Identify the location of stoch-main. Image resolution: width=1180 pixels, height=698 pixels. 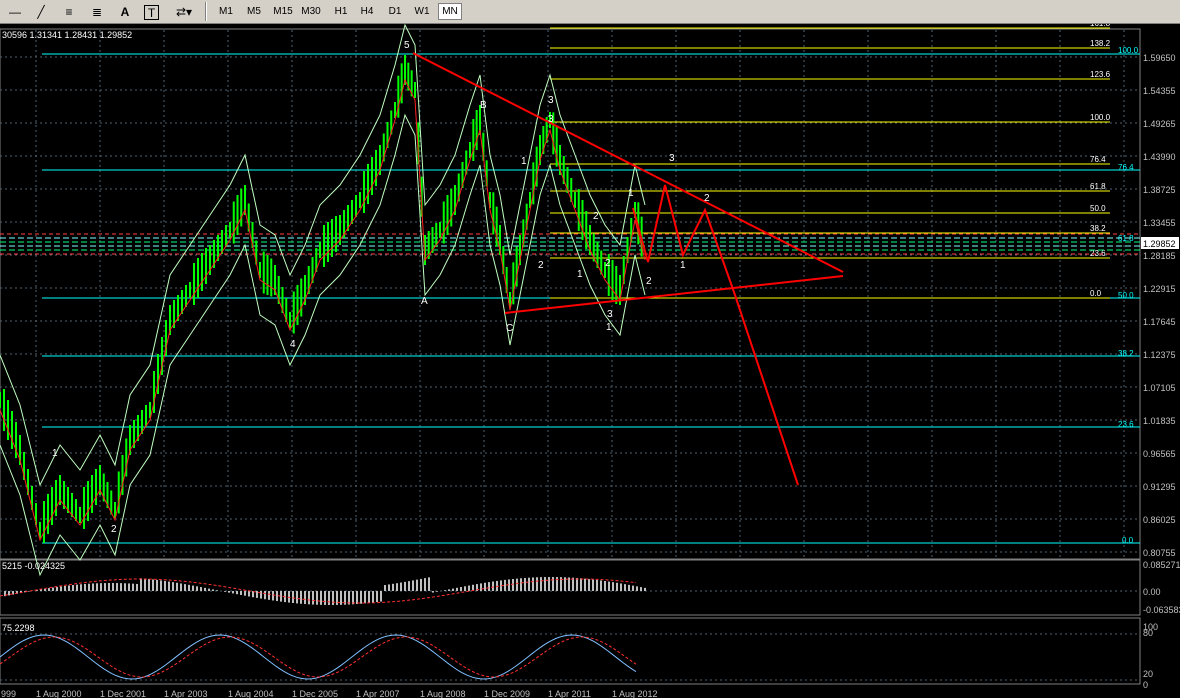
(318, 657).